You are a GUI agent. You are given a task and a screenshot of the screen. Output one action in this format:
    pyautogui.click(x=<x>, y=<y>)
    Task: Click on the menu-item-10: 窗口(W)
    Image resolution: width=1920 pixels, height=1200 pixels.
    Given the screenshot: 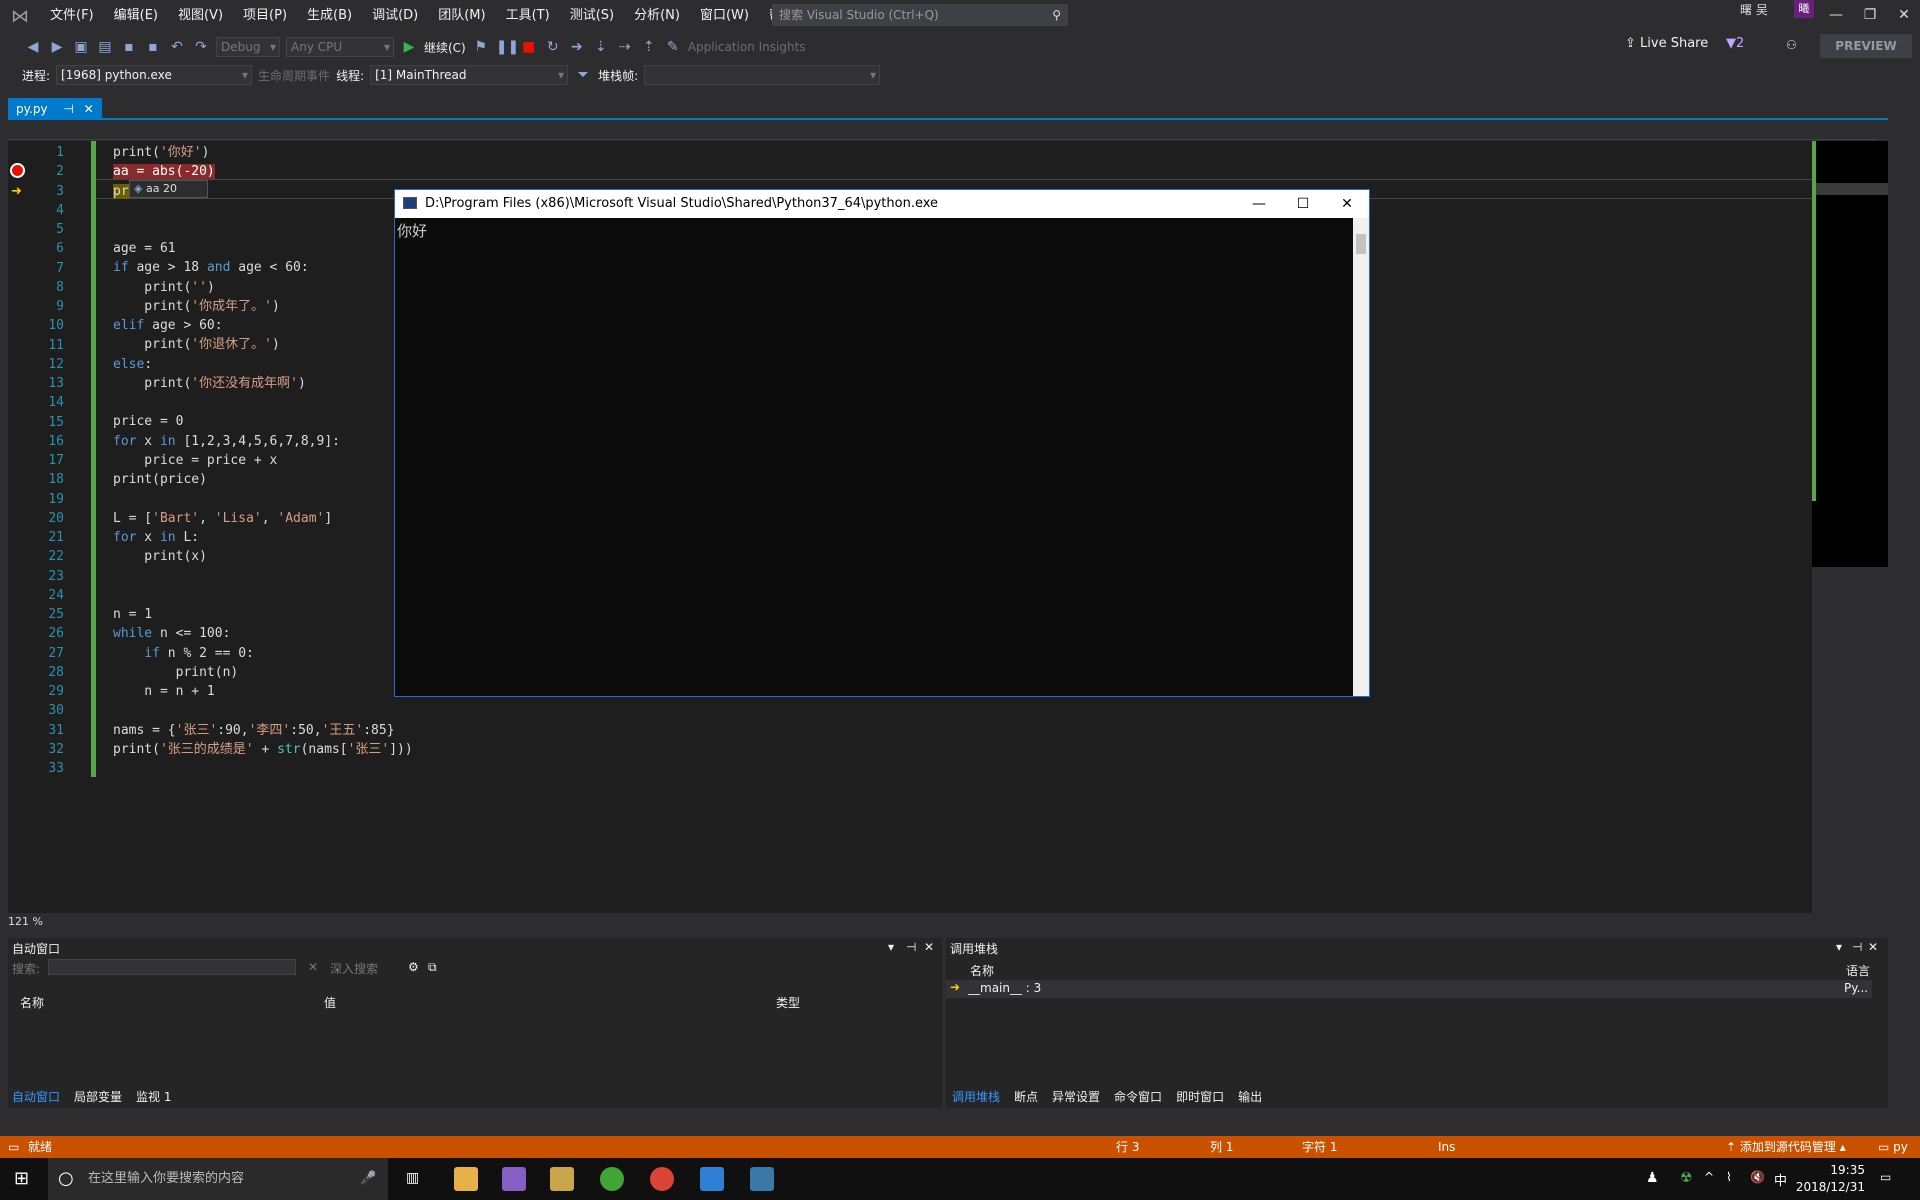 What is the action you would take?
    pyautogui.click(x=724, y=16)
    